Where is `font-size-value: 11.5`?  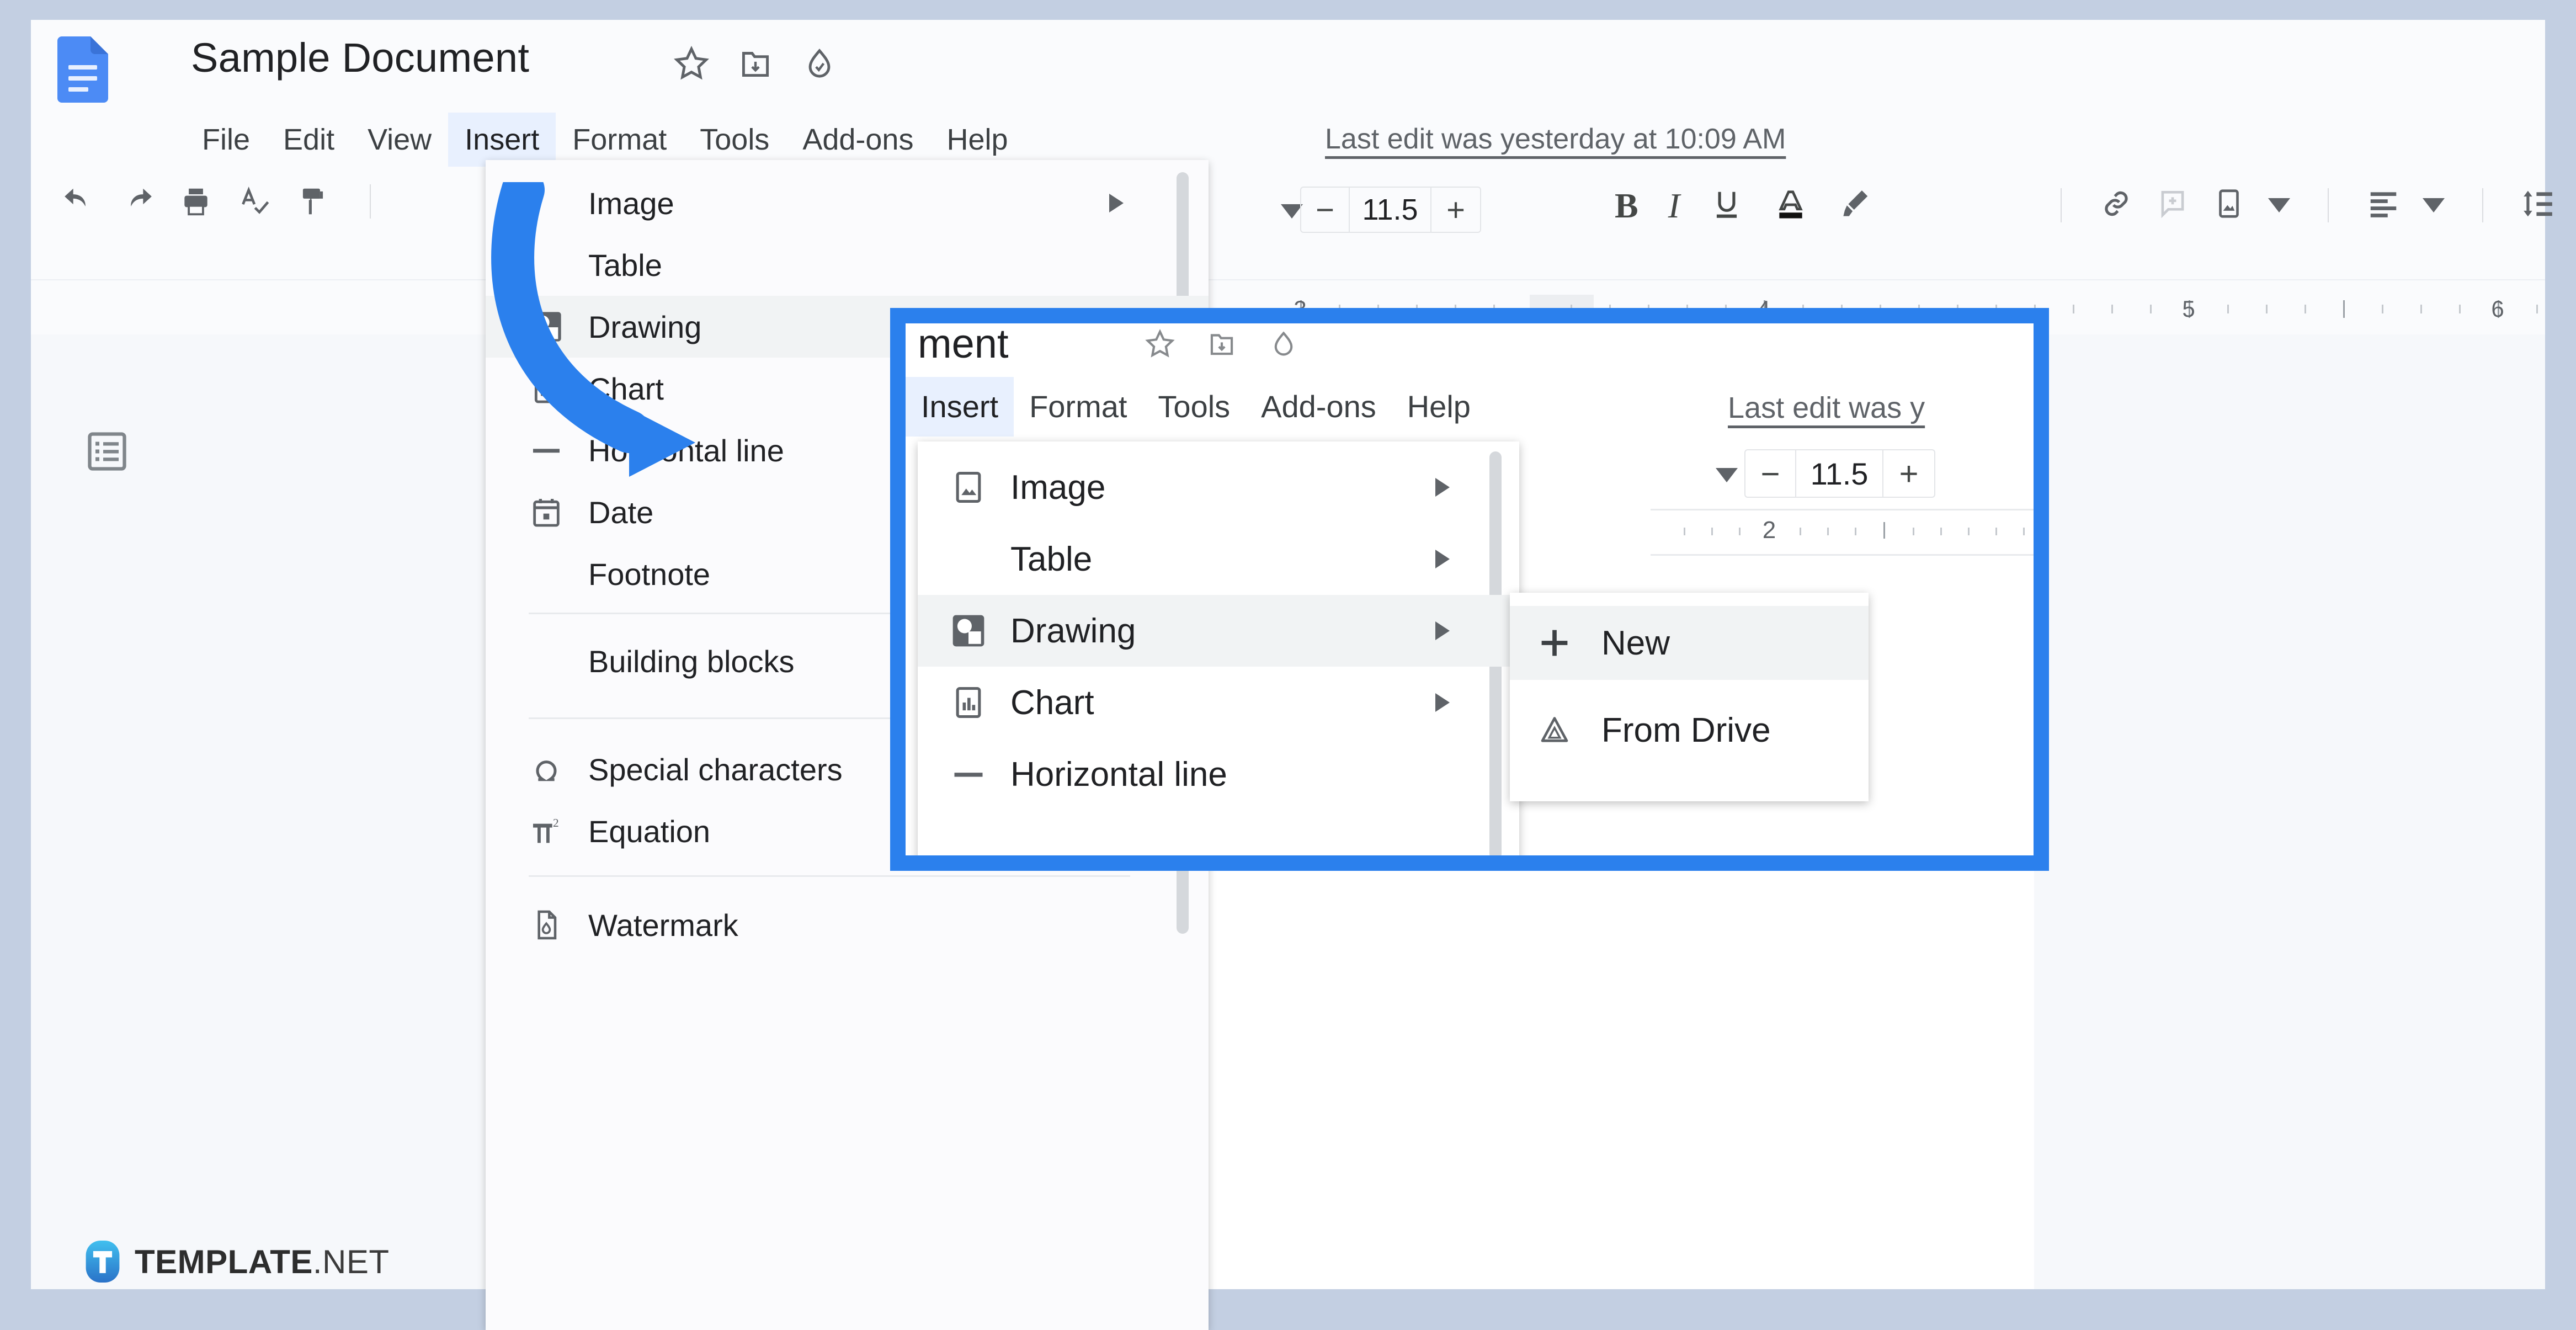 font-size-value: 11.5 is located at coordinates (1390, 210).